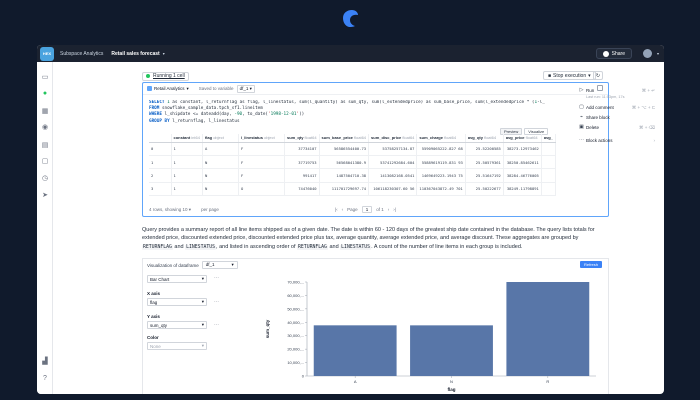 Image resolution: width=700 pixels, height=400 pixels. I want to click on inline-code: RETURNFLAG, so click(312, 247).